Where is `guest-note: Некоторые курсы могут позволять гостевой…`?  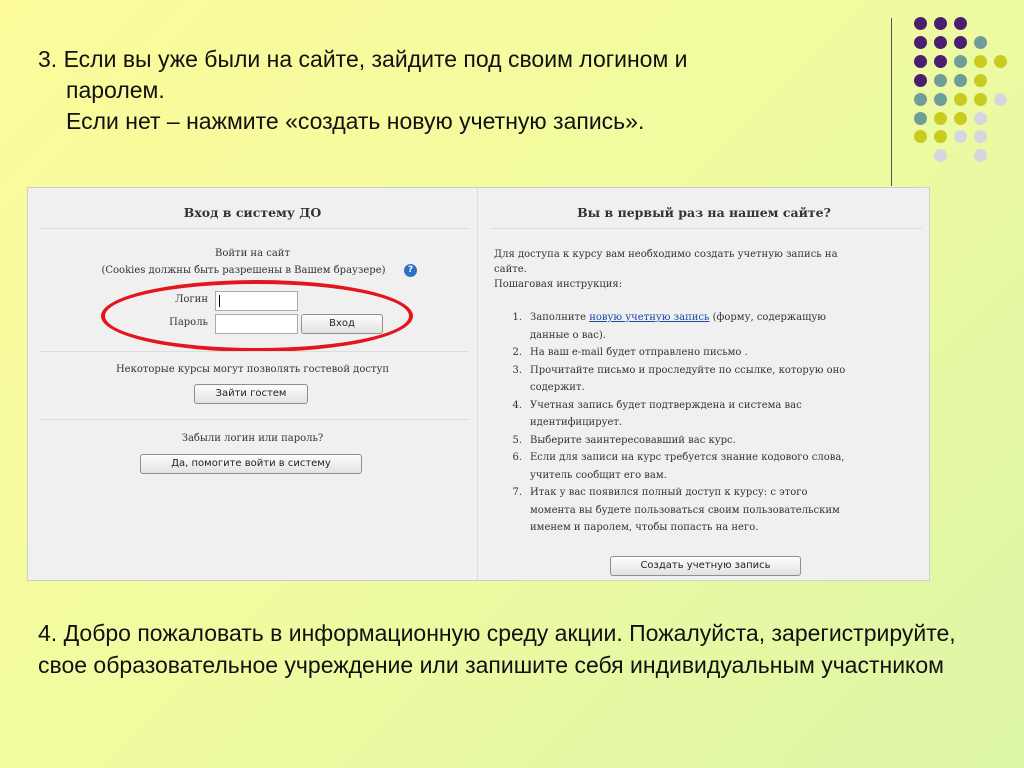
guest-note: Некоторые курсы могут позволять гостевой… is located at coordinates (252, 369).